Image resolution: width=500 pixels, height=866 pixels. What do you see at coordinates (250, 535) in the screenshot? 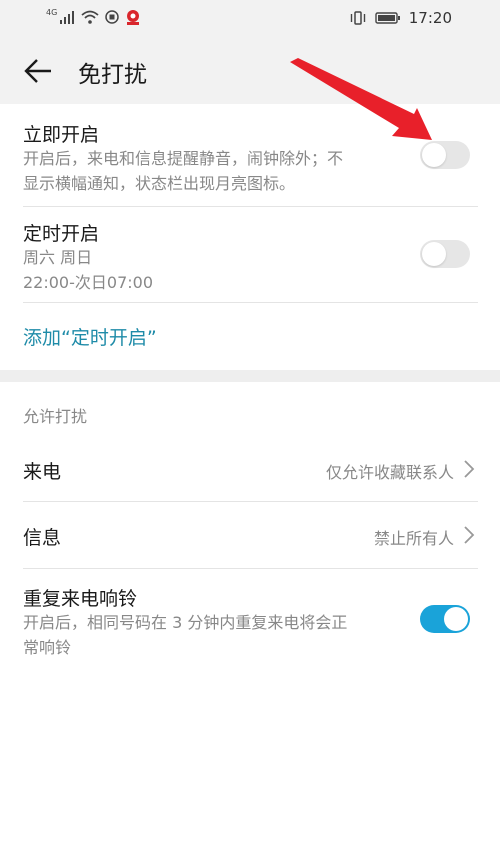
I see `messages-row: 信息 禁止所有人` at bounding box center [250, 535].